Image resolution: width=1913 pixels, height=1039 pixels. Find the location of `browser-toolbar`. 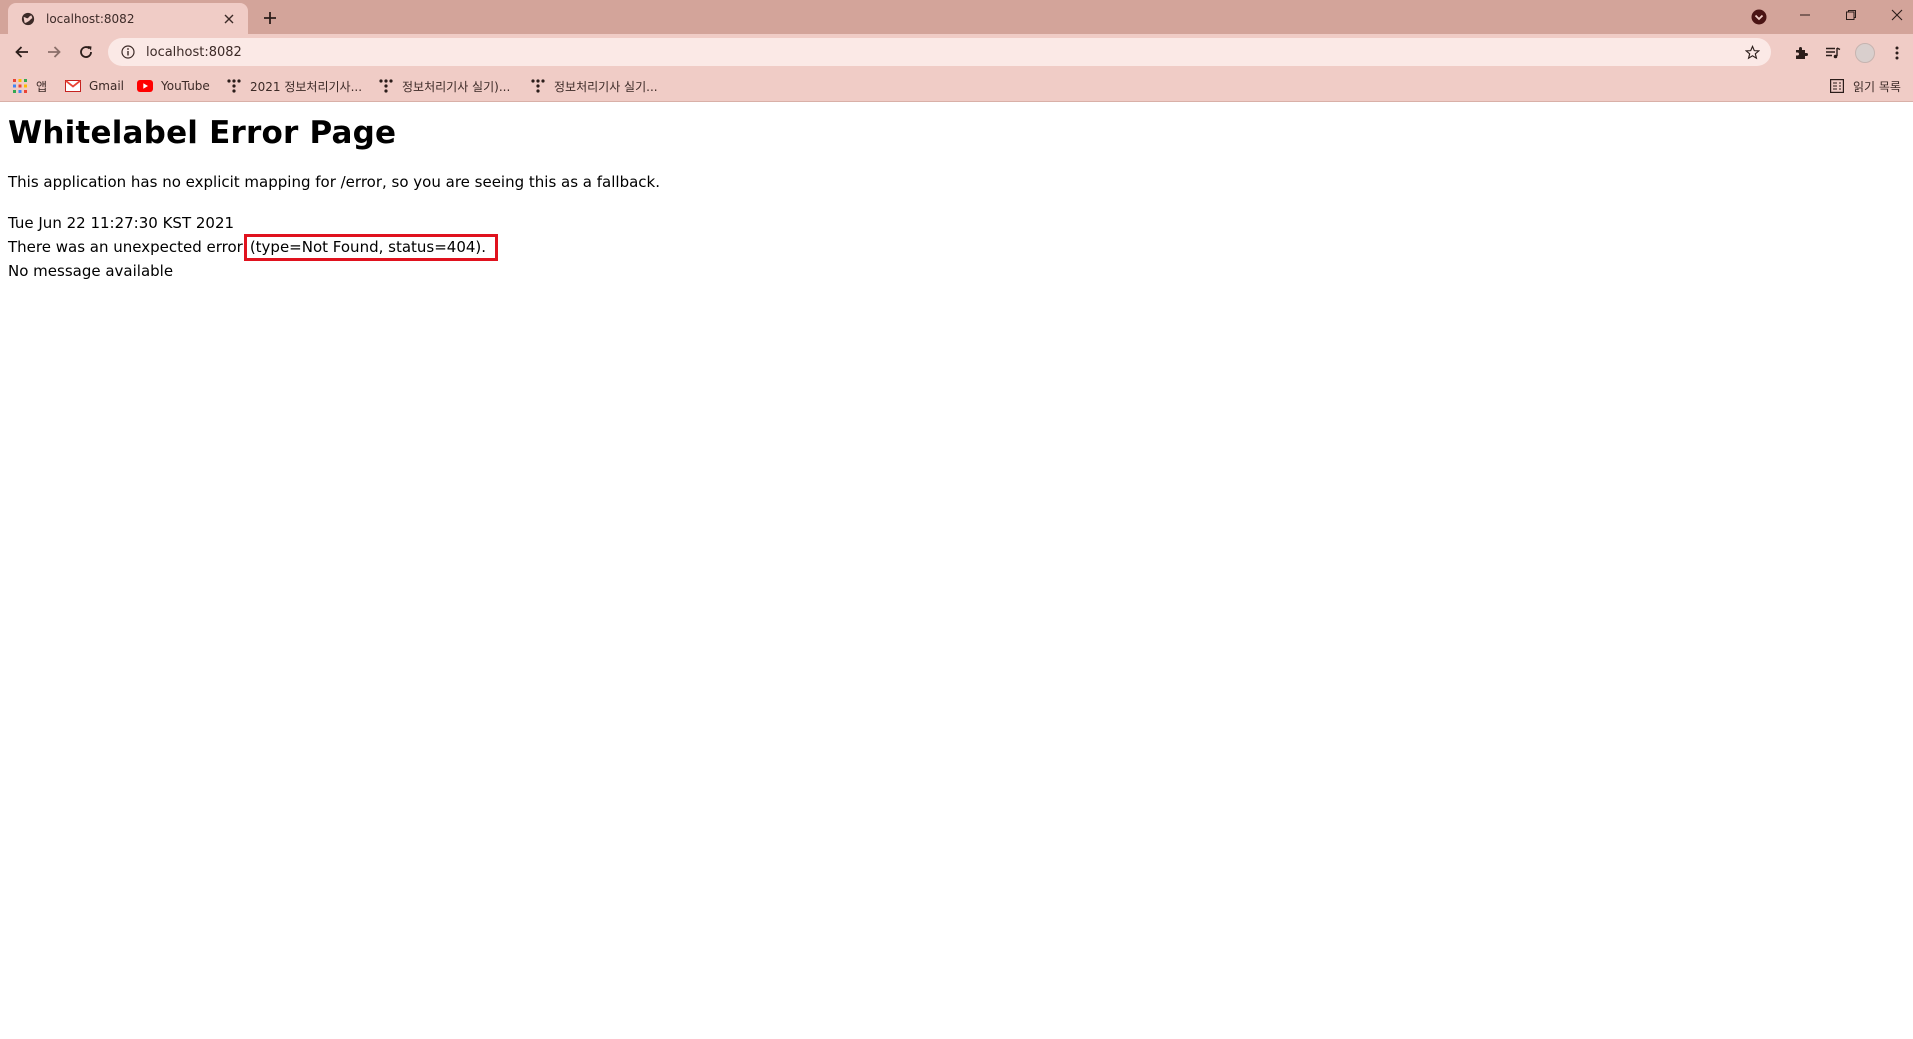

browser-toolbar is located at coordinates (956, 52).